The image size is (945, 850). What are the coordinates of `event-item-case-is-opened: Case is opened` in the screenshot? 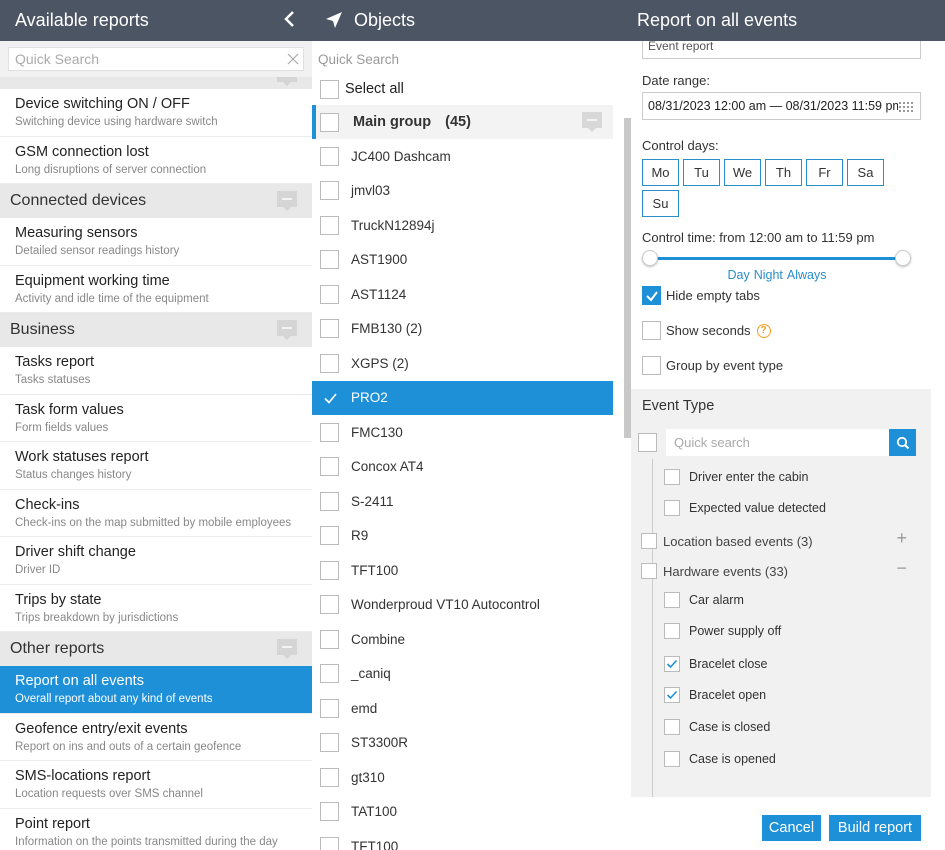 It's located at (720, 759).